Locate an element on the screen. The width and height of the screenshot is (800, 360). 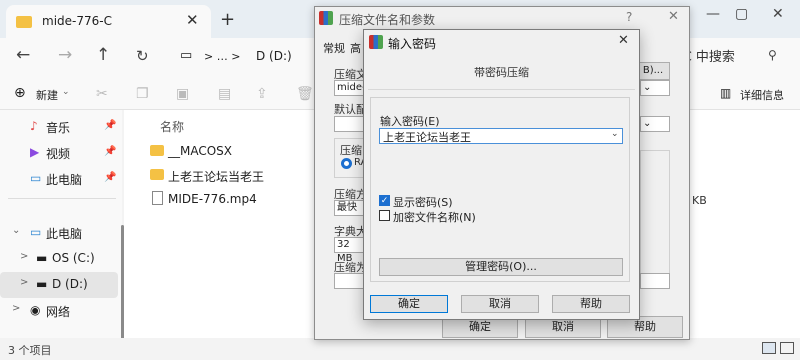
minimize-icon: — is located at coordinates (713, 14).